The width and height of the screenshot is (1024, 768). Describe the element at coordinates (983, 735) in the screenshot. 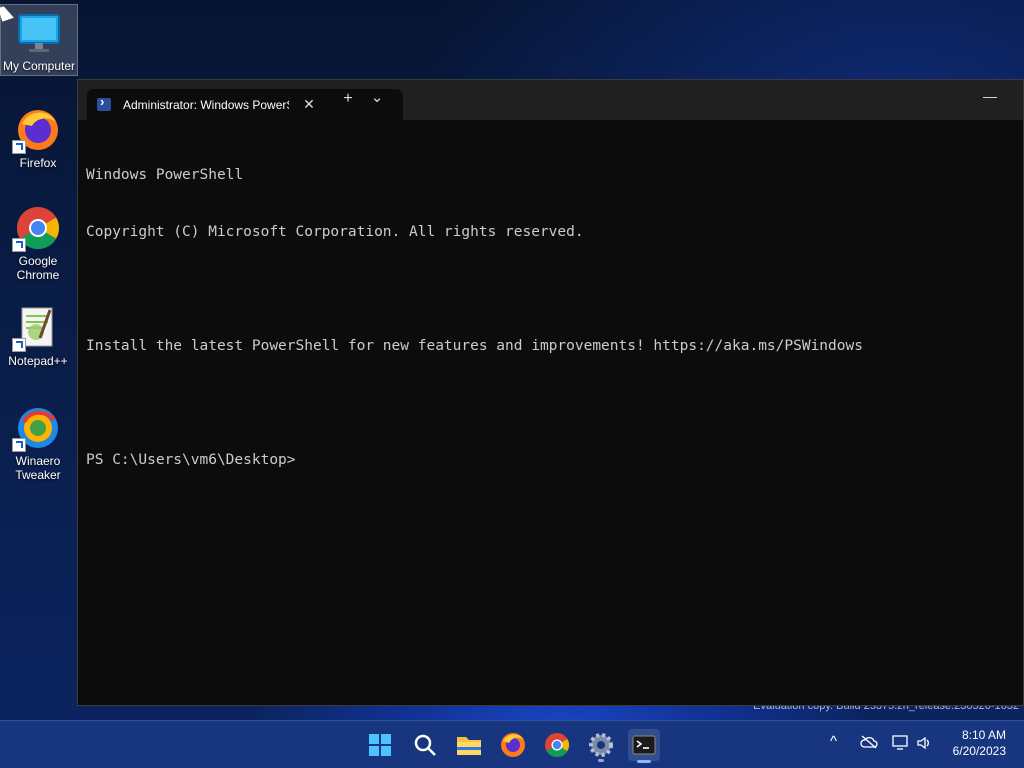

I see `clock-time: 8:10 AM` at that location.